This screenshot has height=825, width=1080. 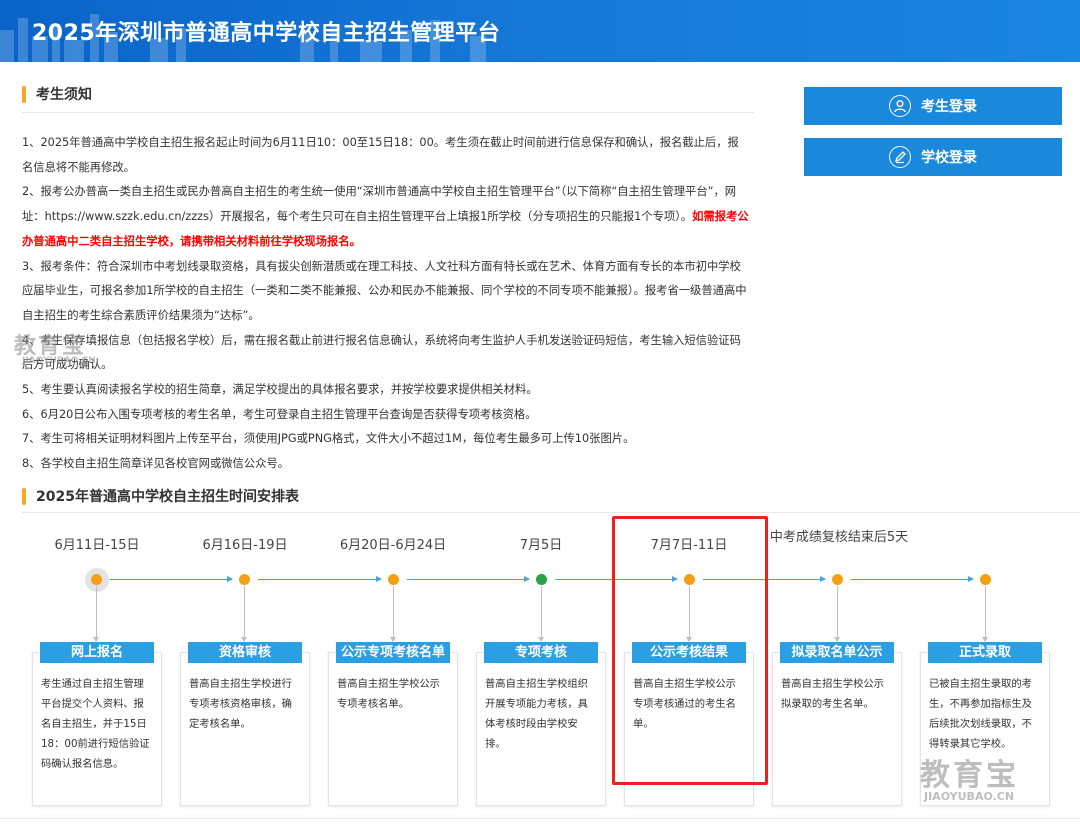 I want to click on schedule-title-text: 2025年普通高中学校自主招生时间安排表, so click(x=167, y=497).